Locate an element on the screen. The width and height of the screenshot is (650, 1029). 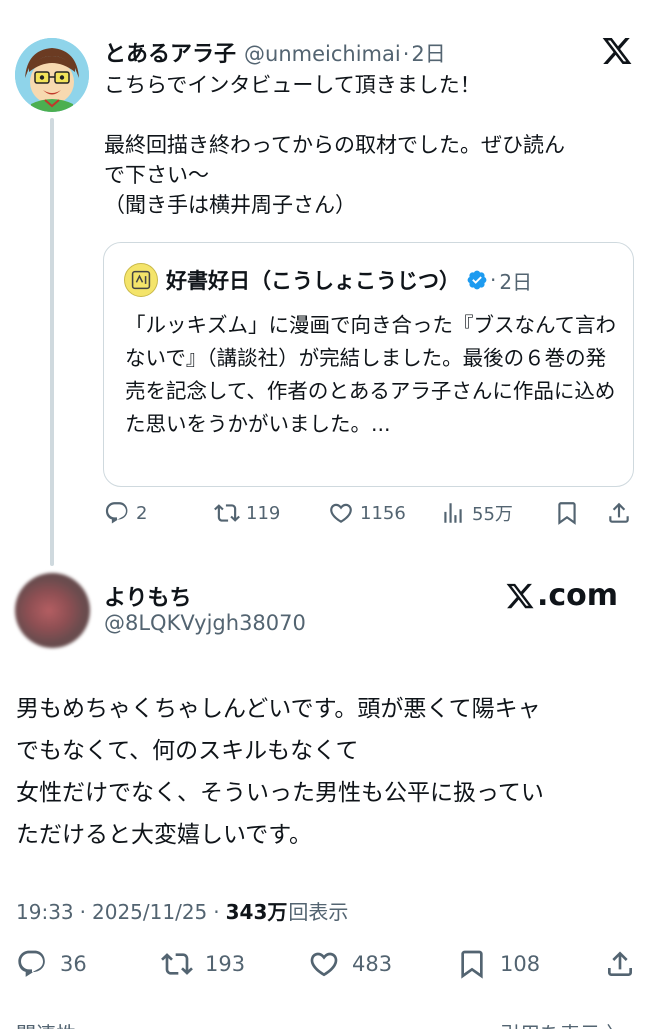
tweet-text-line: で下さい〜 is located at coordinates (156, 175).